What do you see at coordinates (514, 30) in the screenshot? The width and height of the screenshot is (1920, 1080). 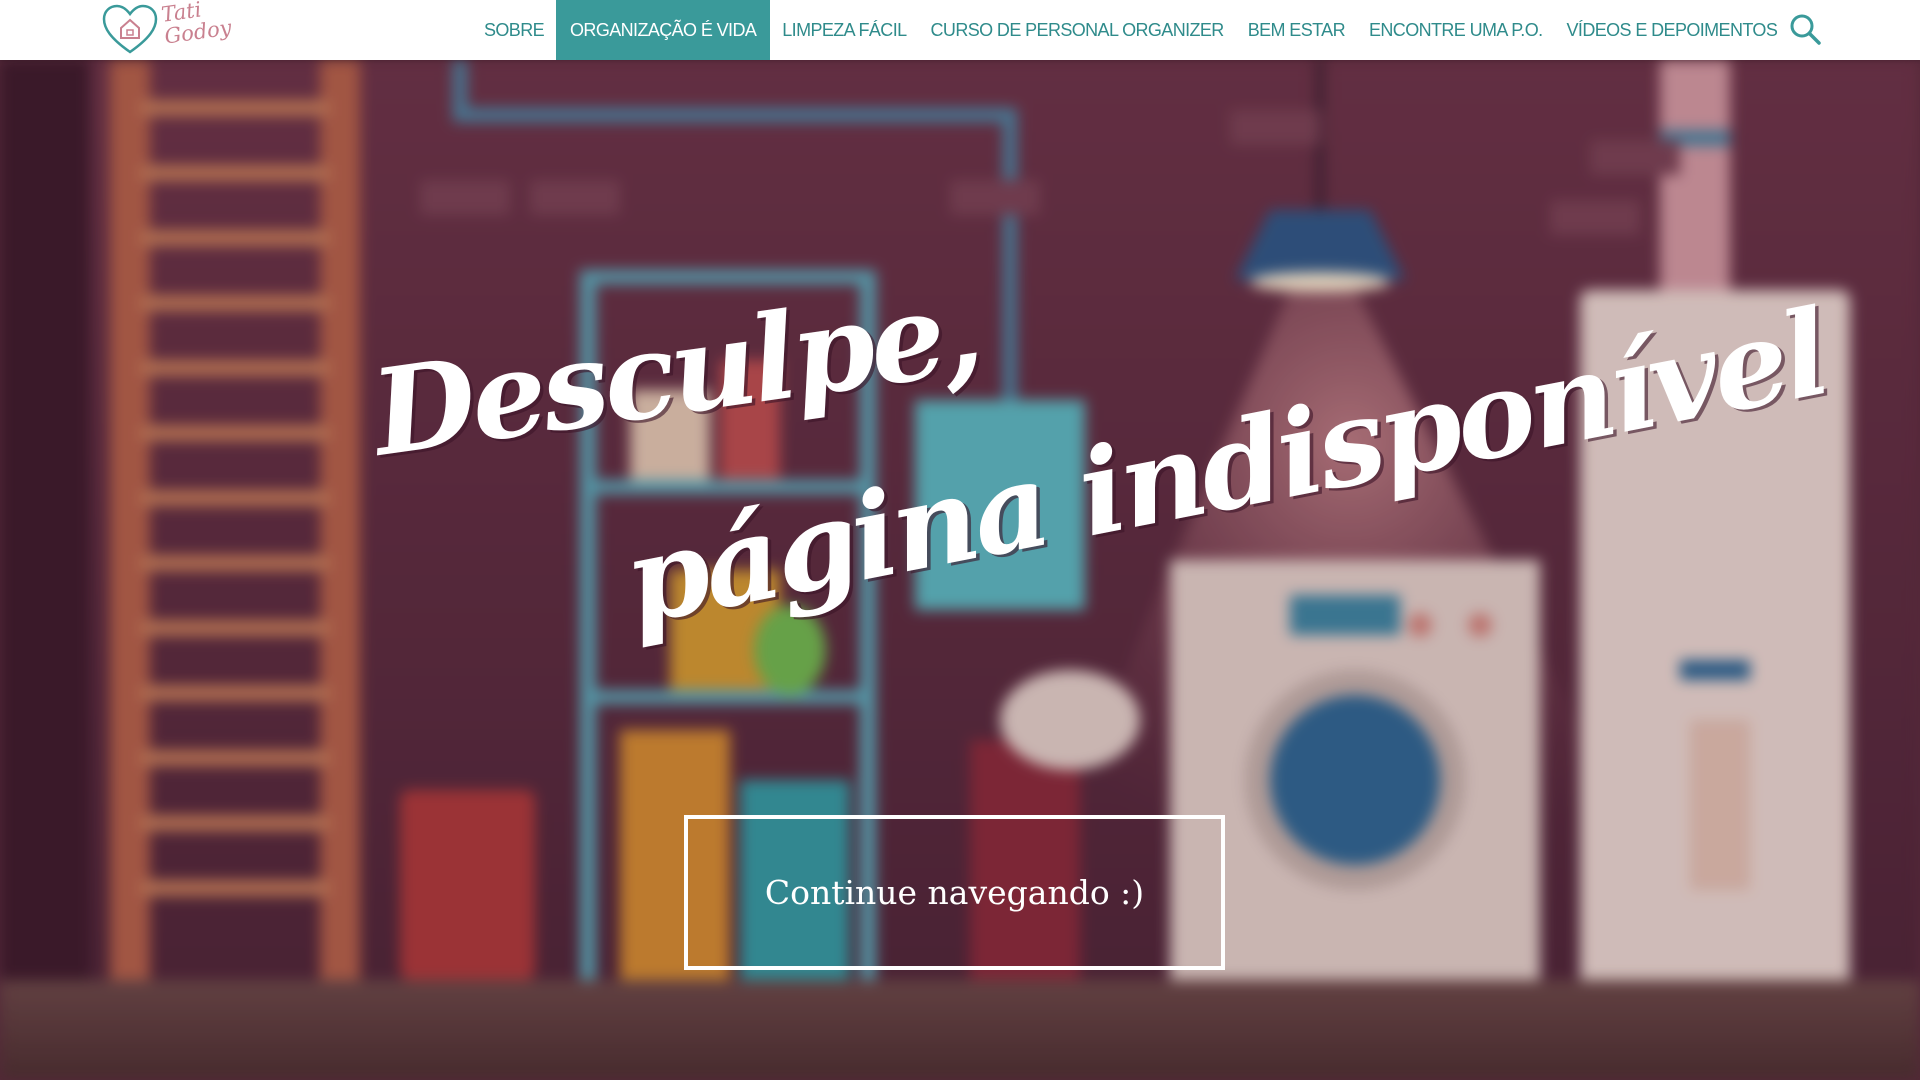 I see `nav-item-sobre: SOBRE` at bounding box center [514, 30].